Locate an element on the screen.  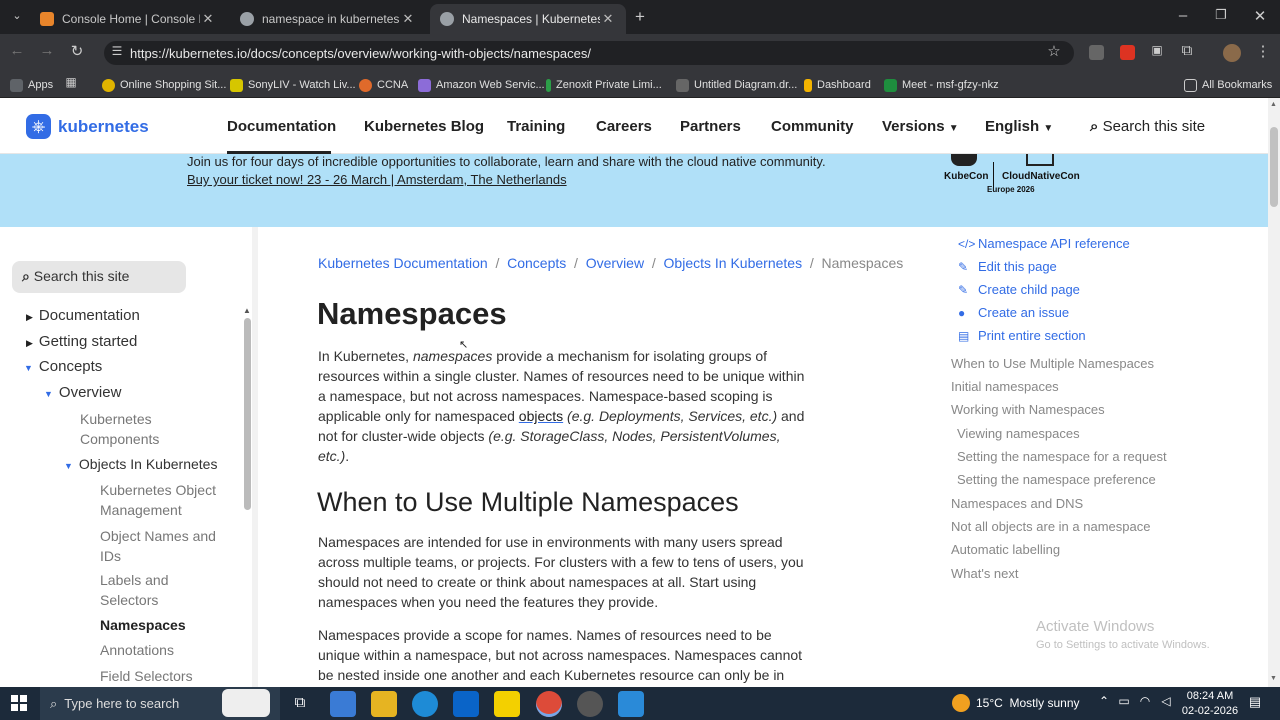
scroll-down-arrow-icon: ▼ is located at coordinates (1273, 678).